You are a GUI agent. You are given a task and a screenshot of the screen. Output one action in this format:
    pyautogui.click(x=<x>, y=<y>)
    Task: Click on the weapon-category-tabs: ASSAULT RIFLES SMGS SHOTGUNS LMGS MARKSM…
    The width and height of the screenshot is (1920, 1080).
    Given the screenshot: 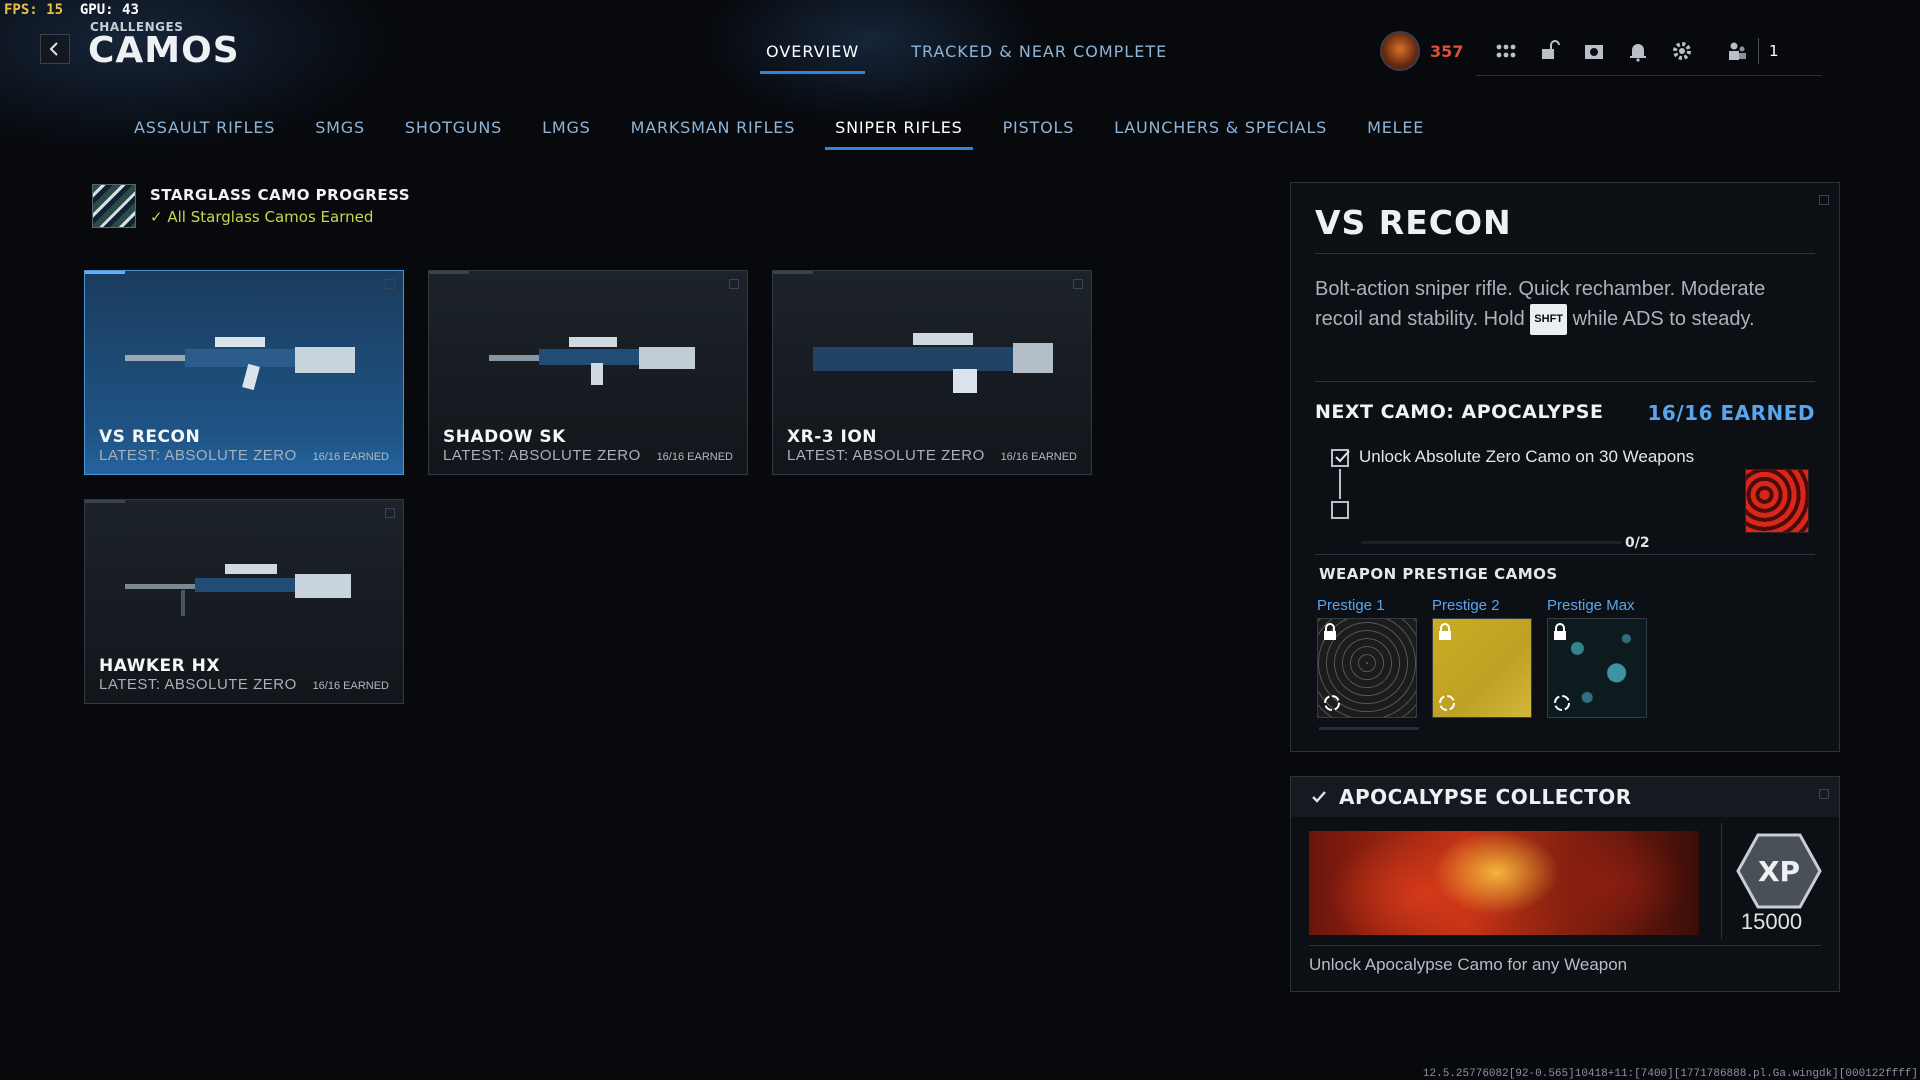 What is the action you would take?
    pyautogui.click(x=789, y=132)
    